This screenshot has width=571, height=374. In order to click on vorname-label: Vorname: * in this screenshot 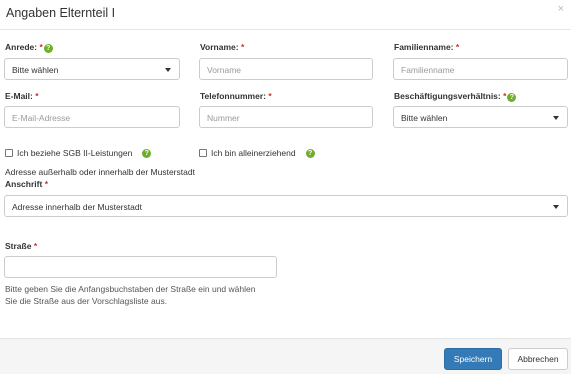, I will do `click(222, 47)`.